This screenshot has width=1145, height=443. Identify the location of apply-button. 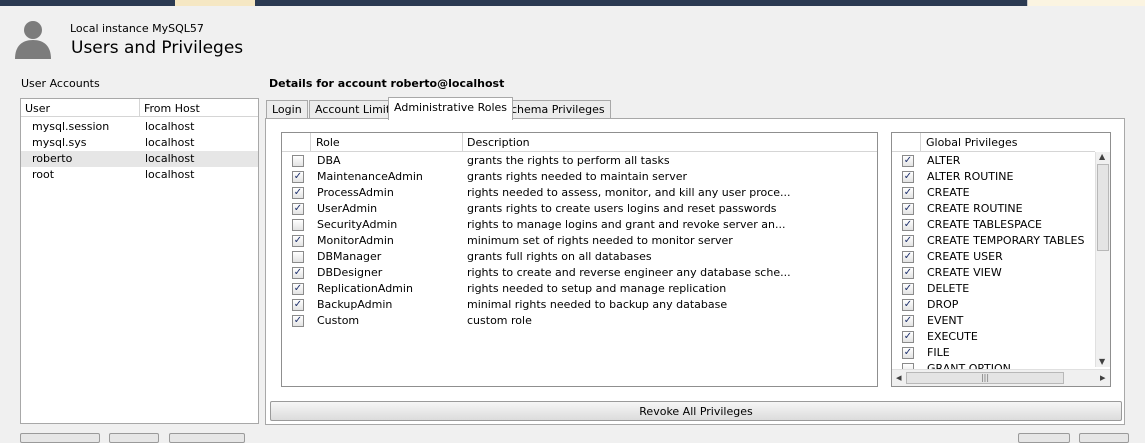
(1104, 438).